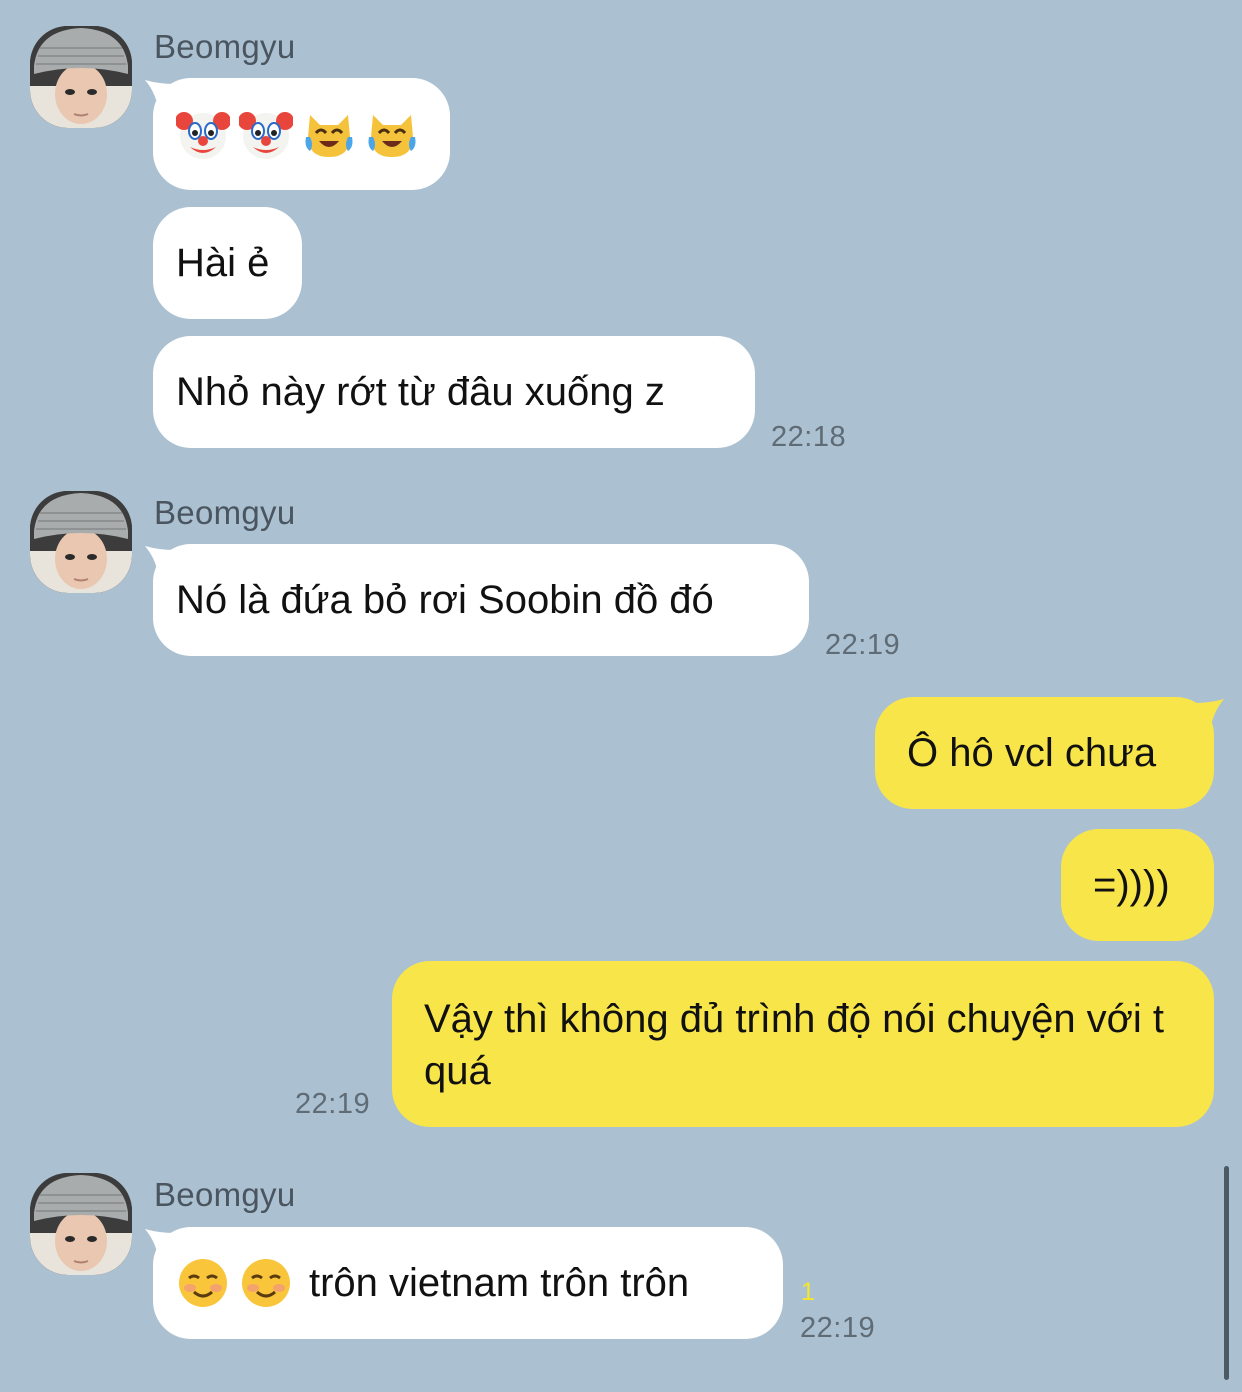  What do you see at coordinates (1131, 884) in the screenshot?
I see `message-text: =))))` at bounding box center [1131, 884].